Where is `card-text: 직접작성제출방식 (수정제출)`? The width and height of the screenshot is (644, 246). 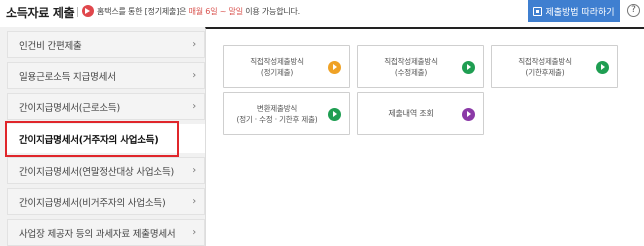
card-text: 직접작성제출방식 (수정제출) is located at coordinates (411, 66).